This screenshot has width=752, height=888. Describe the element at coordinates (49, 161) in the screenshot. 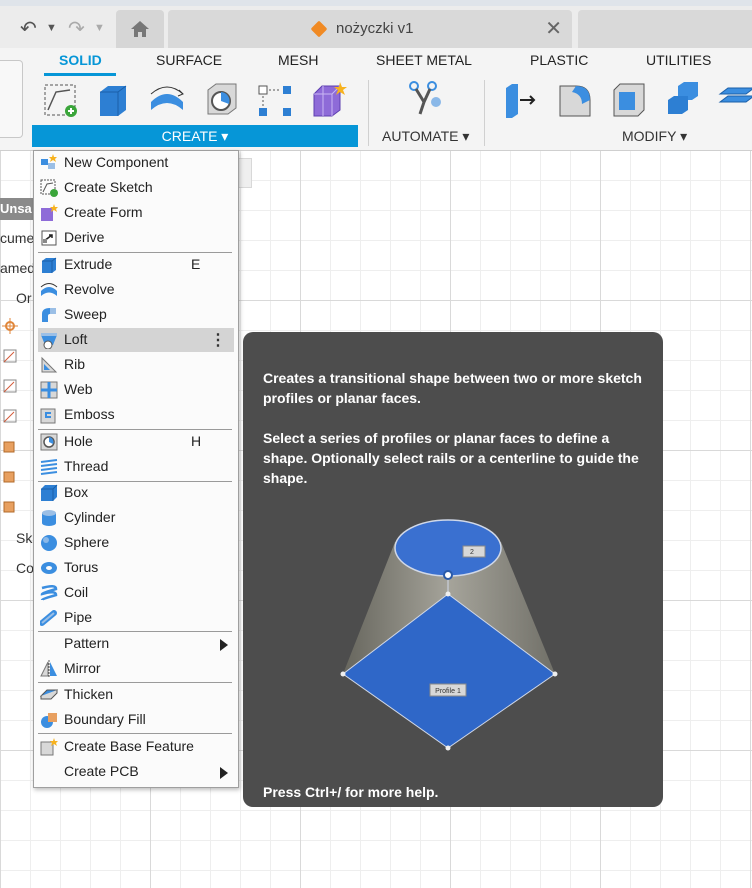

I see `new-component-icon` at that location.